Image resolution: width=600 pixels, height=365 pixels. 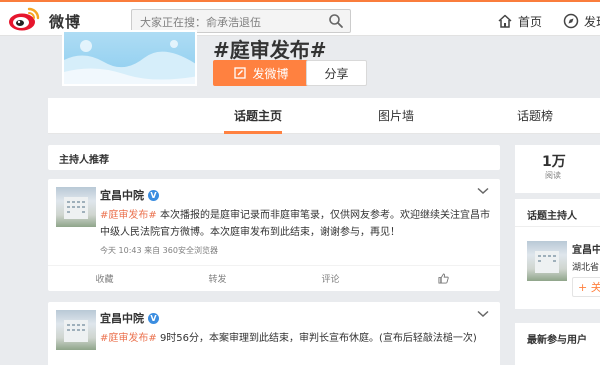 I want to click on search-placeholder: 大家正在搜：俞承浩退伍, so click(x=200, y=22).